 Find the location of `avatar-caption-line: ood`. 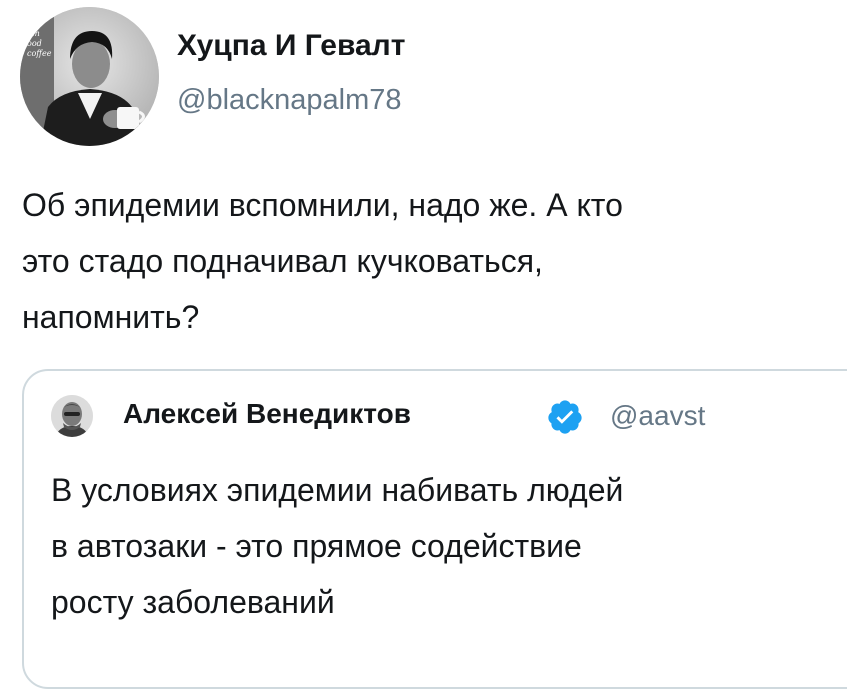

avatar-caption-line: ood is located at coordinates (34, 43).